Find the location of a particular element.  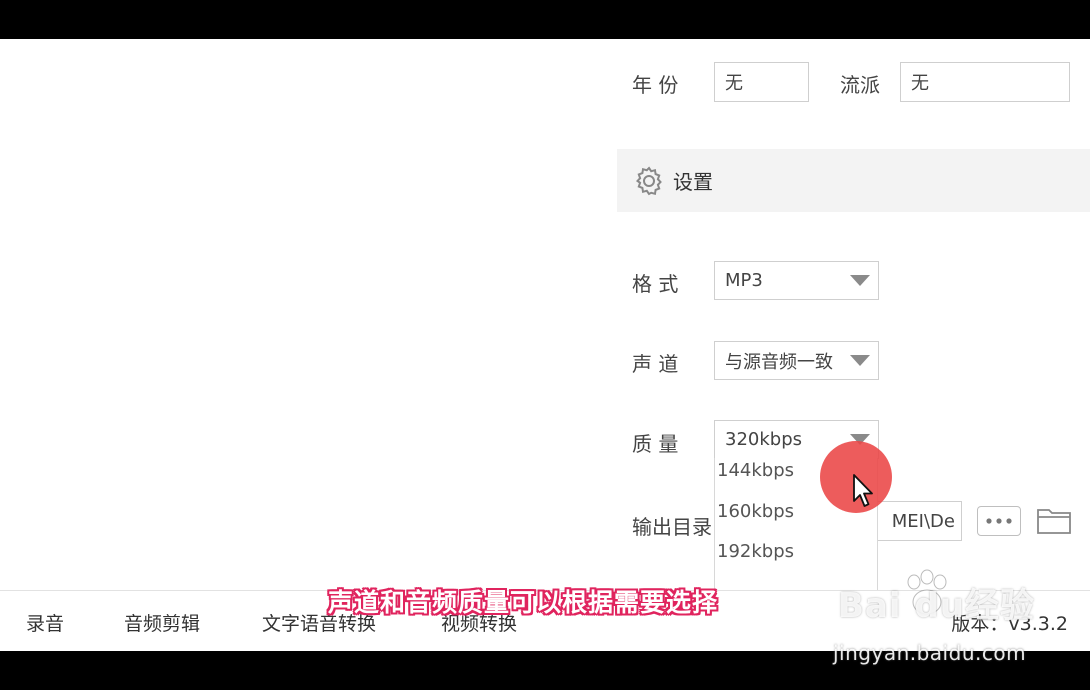

year-input: 无 is located at coordinates (761, 82).